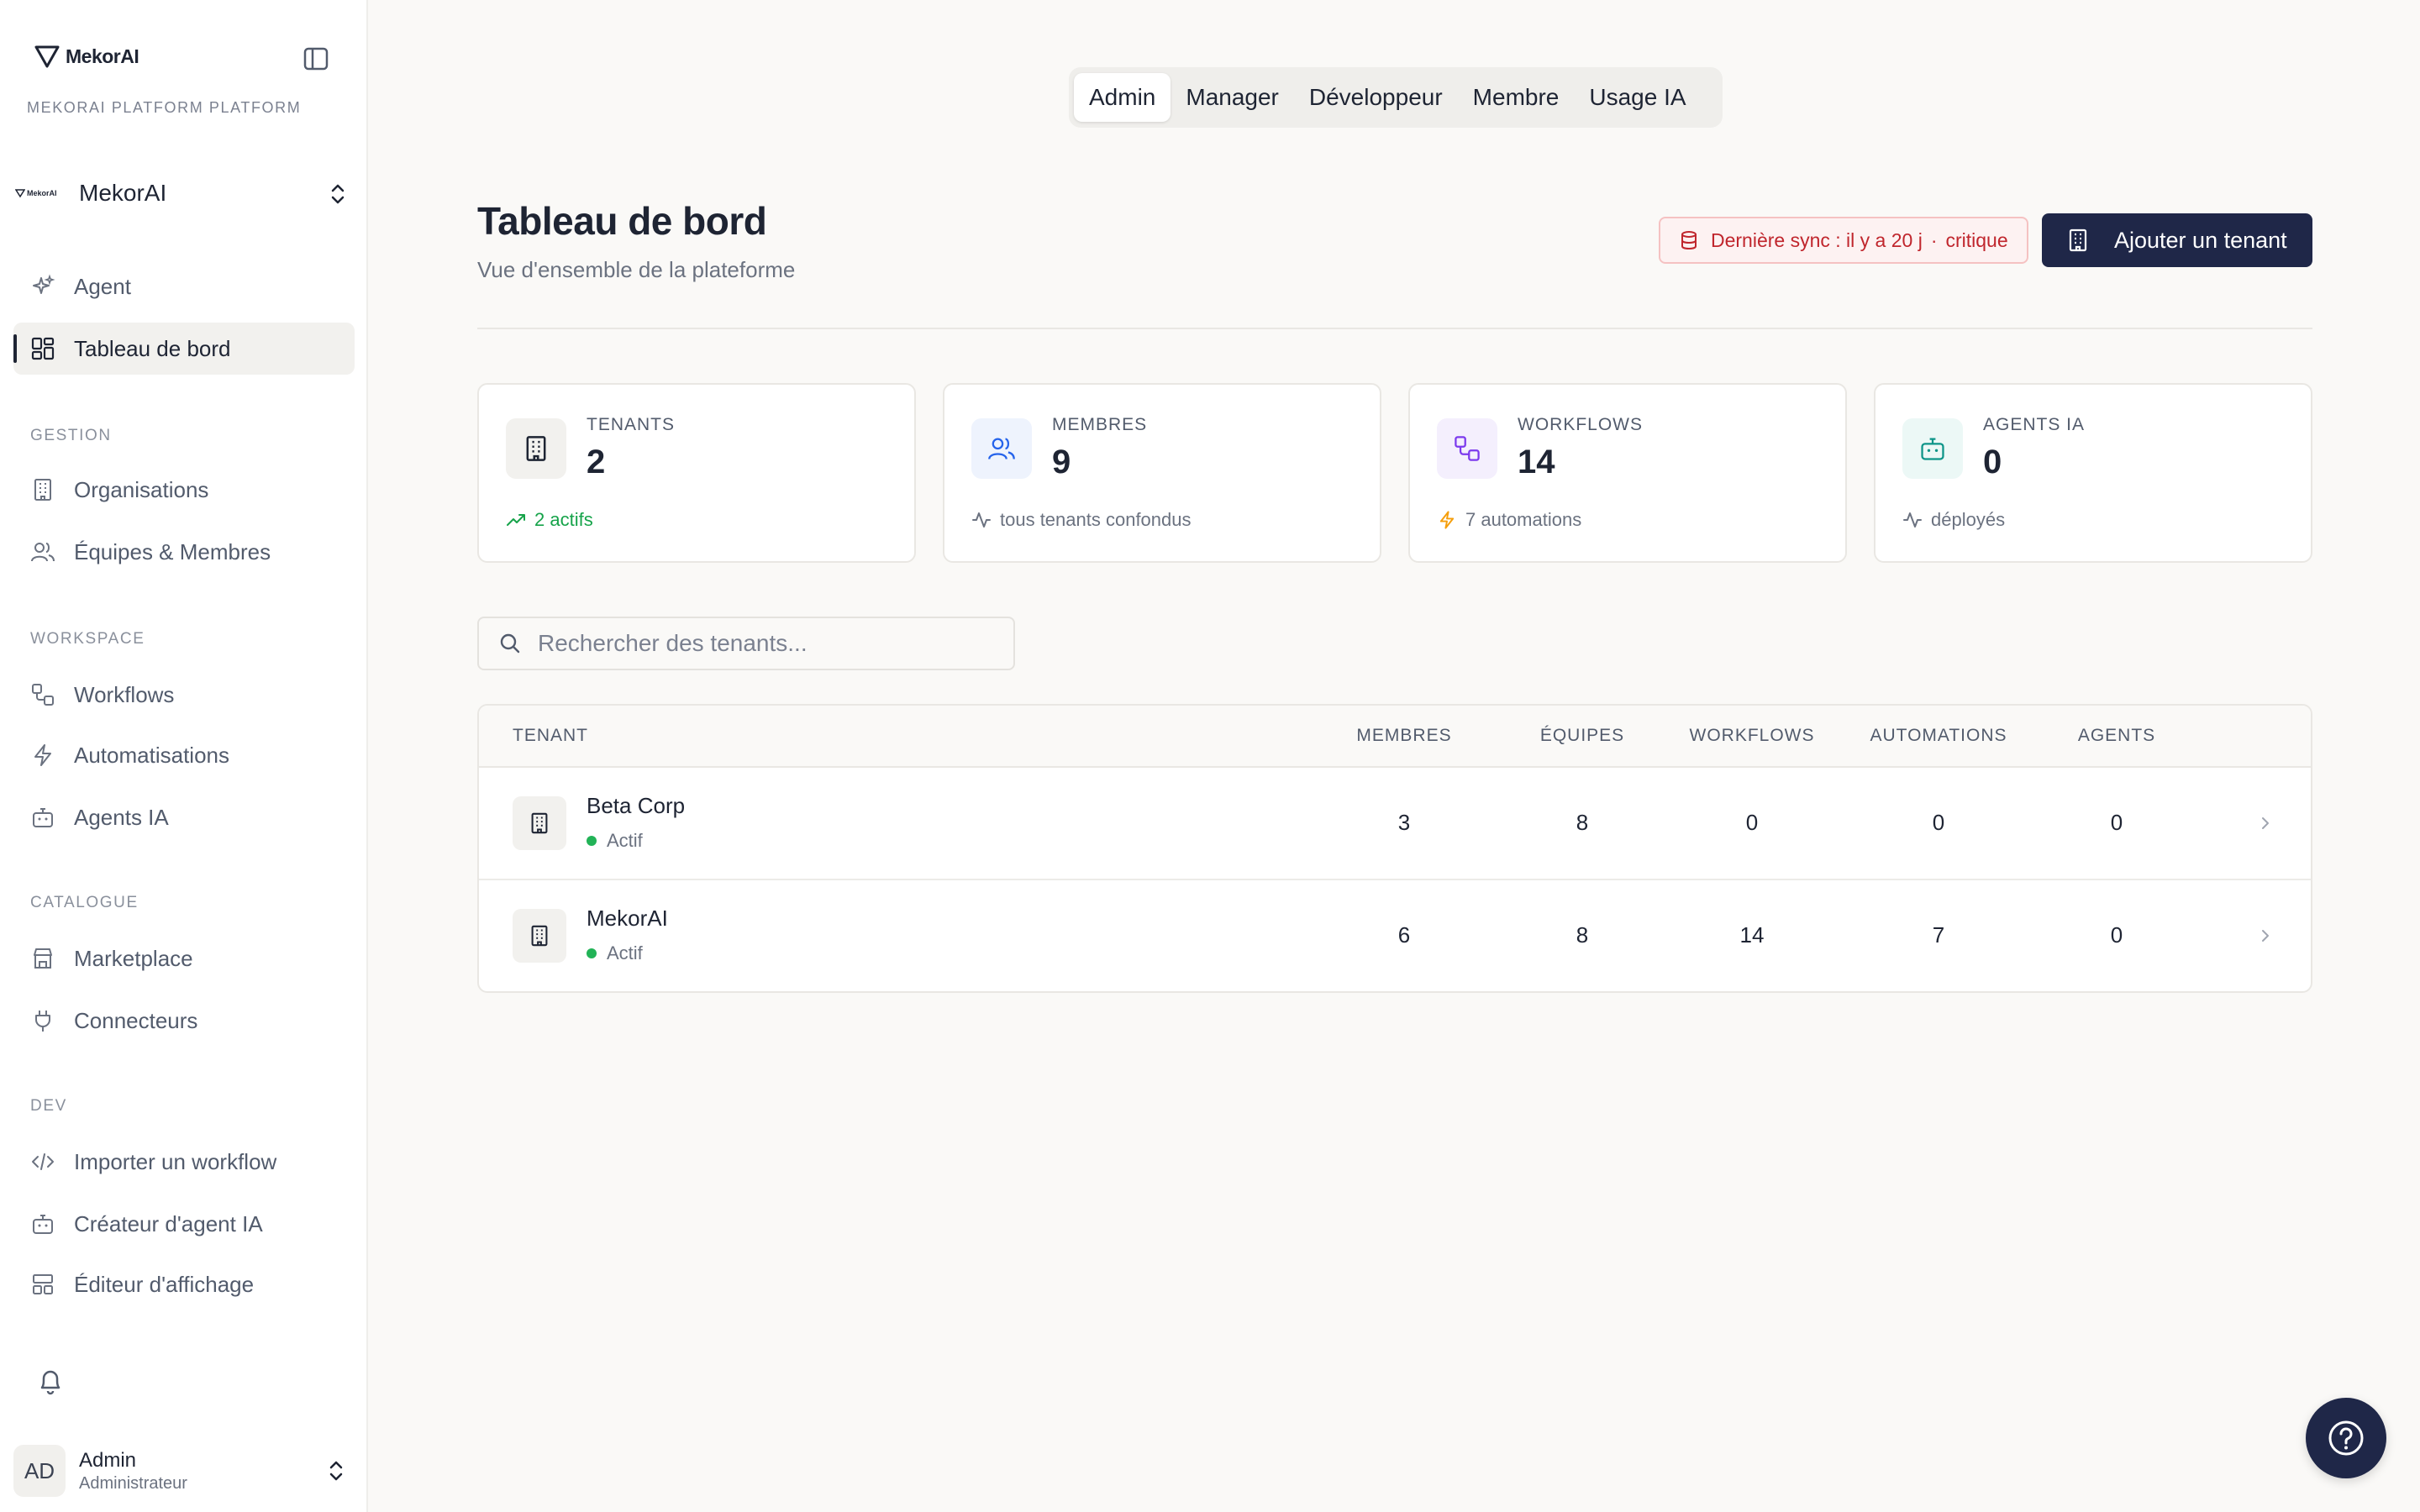  What do you see at coordinates (1516, 97) in the screenshot?
I see `tab-membre: Membre` at bounding box center [1516, 97].